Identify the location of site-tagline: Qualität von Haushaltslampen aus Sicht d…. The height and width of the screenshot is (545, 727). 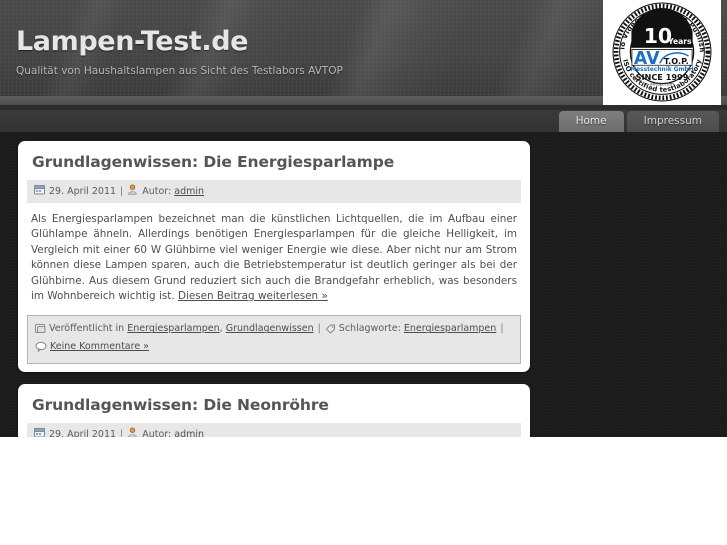
(179, 71).